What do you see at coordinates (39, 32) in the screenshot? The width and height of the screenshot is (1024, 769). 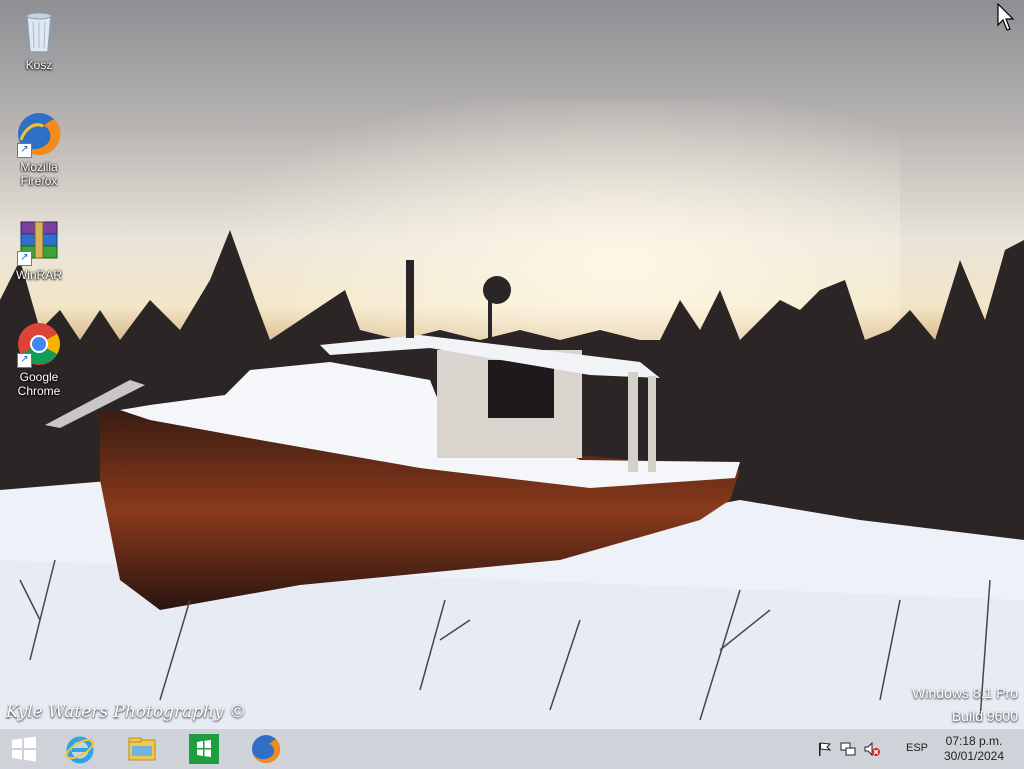 I see `recycle-bin-icon` at bounding box center [39, 32].